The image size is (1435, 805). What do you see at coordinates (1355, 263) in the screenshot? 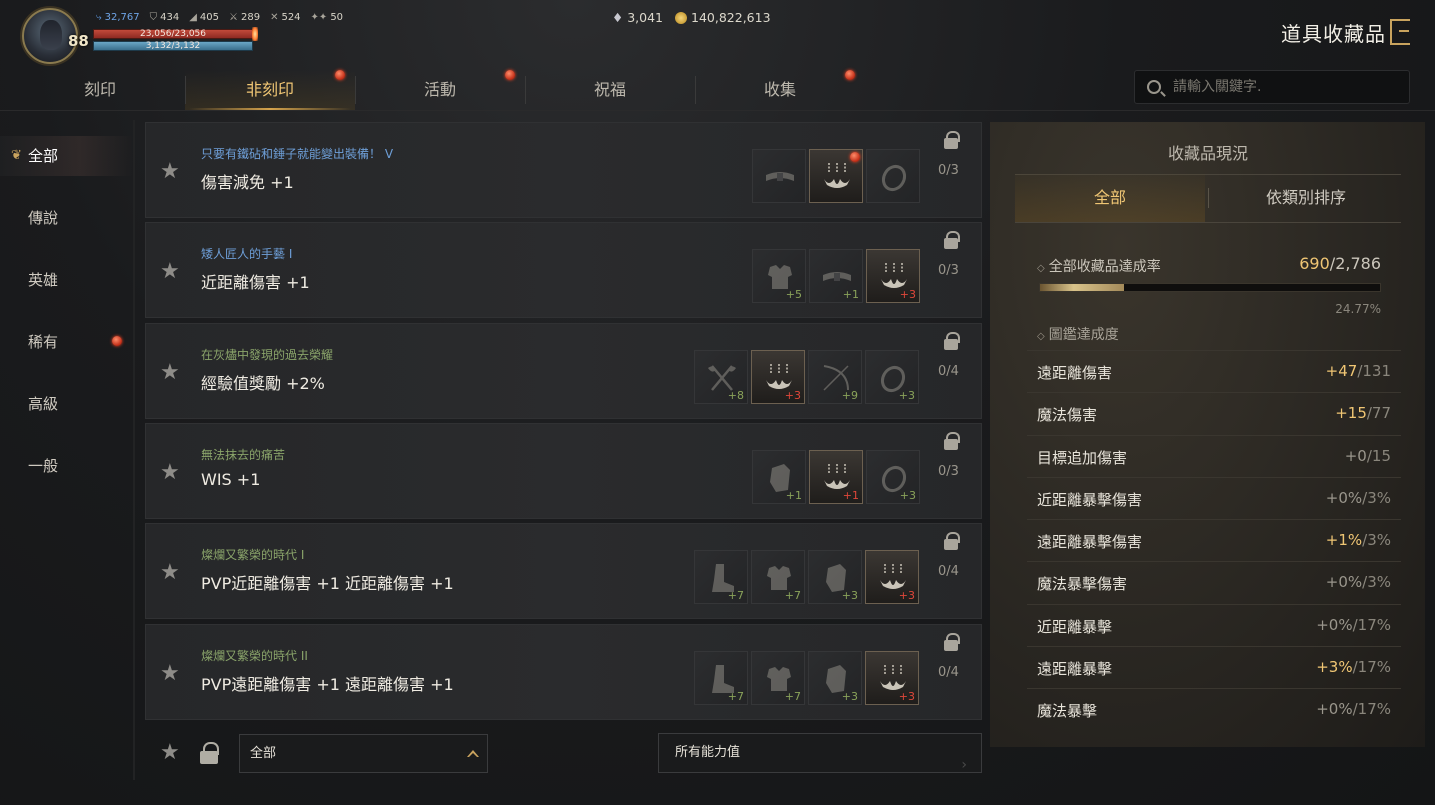
I see `rate-total: /2,786` at bounding box center [1355, 263].